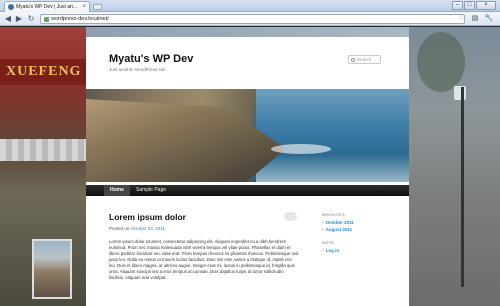 The width and height of the screenshot is (500, 306). I want to click on site-title: Myatu's WP Dev, so click(151, 59).